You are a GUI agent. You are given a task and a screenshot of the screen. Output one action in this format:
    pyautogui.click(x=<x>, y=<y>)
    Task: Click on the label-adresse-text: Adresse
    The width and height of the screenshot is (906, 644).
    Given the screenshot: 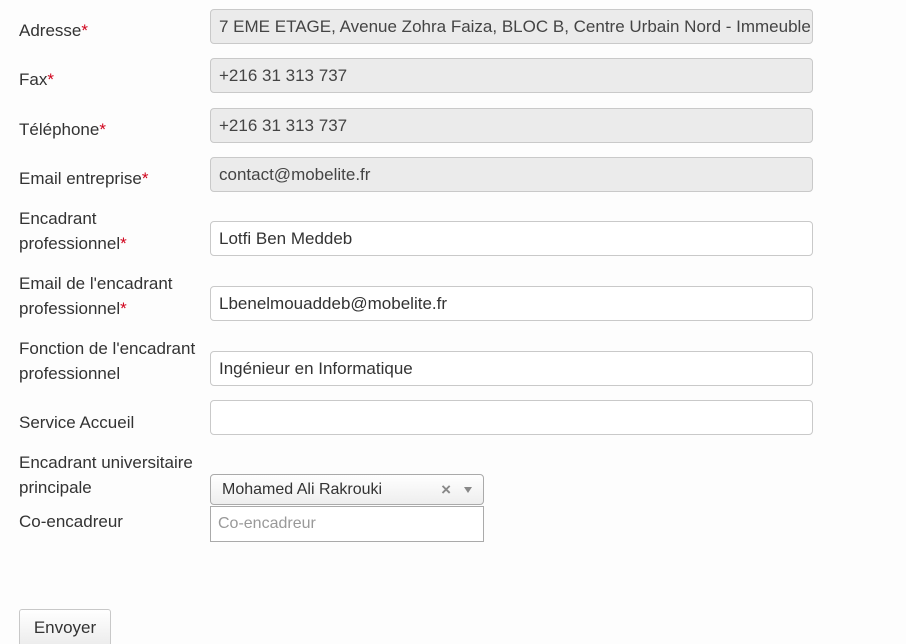 What is the action you would take?
    pyautogui.click(x=50, y=30)
    